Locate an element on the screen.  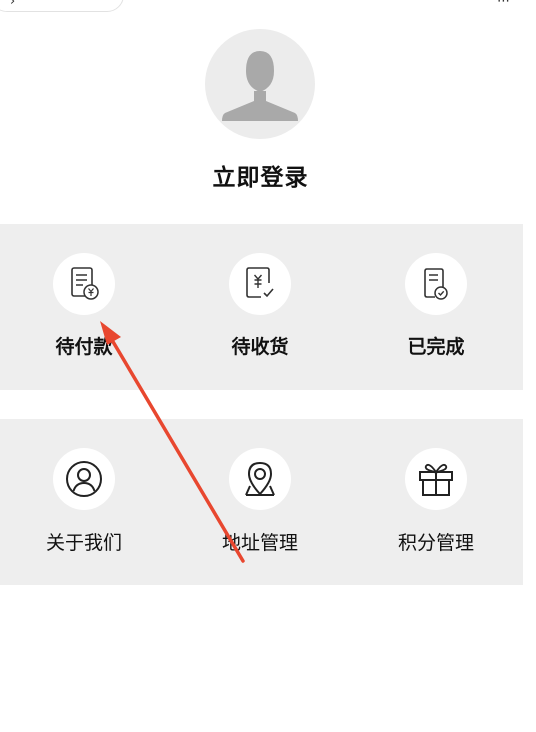
order-pending-receipt: 待收货 is located at coordinates (260, 307).